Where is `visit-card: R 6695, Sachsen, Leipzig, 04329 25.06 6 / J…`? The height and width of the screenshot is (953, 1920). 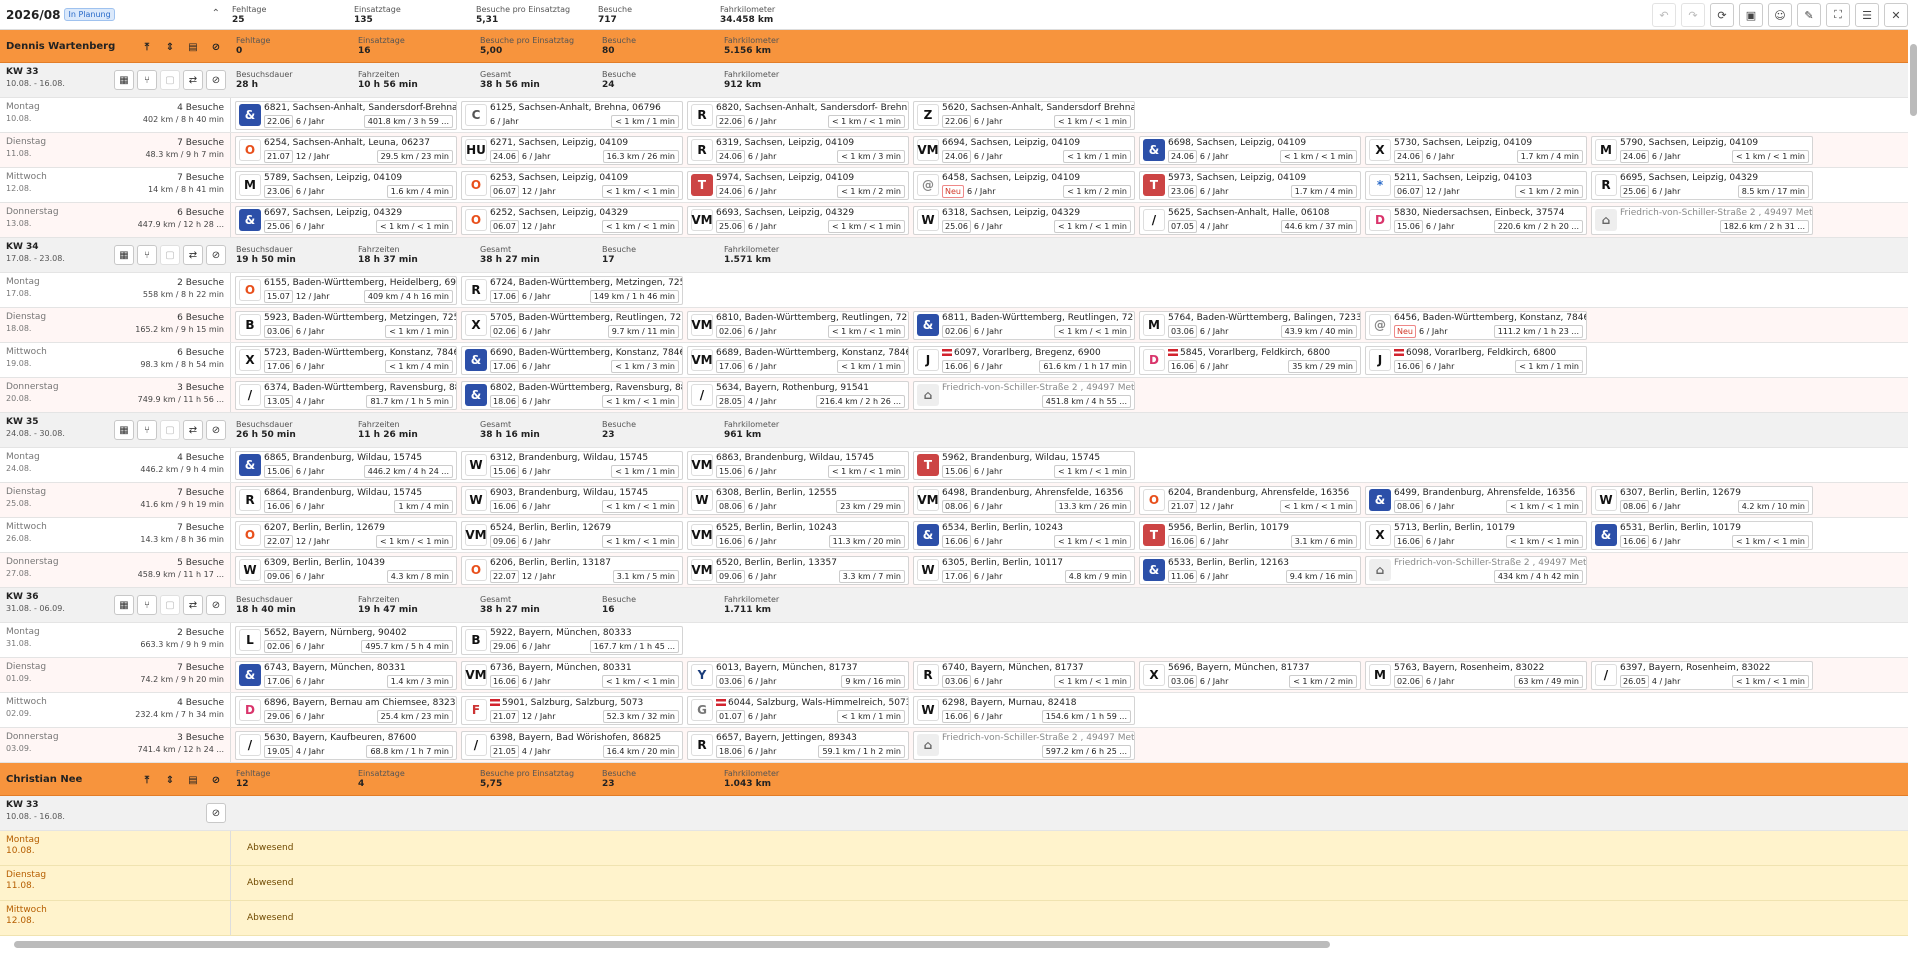
visit-card: R 6695, Sachsen, Leipzig, 04329 25.06 6 / J… is located at coordinates (1702, 185).